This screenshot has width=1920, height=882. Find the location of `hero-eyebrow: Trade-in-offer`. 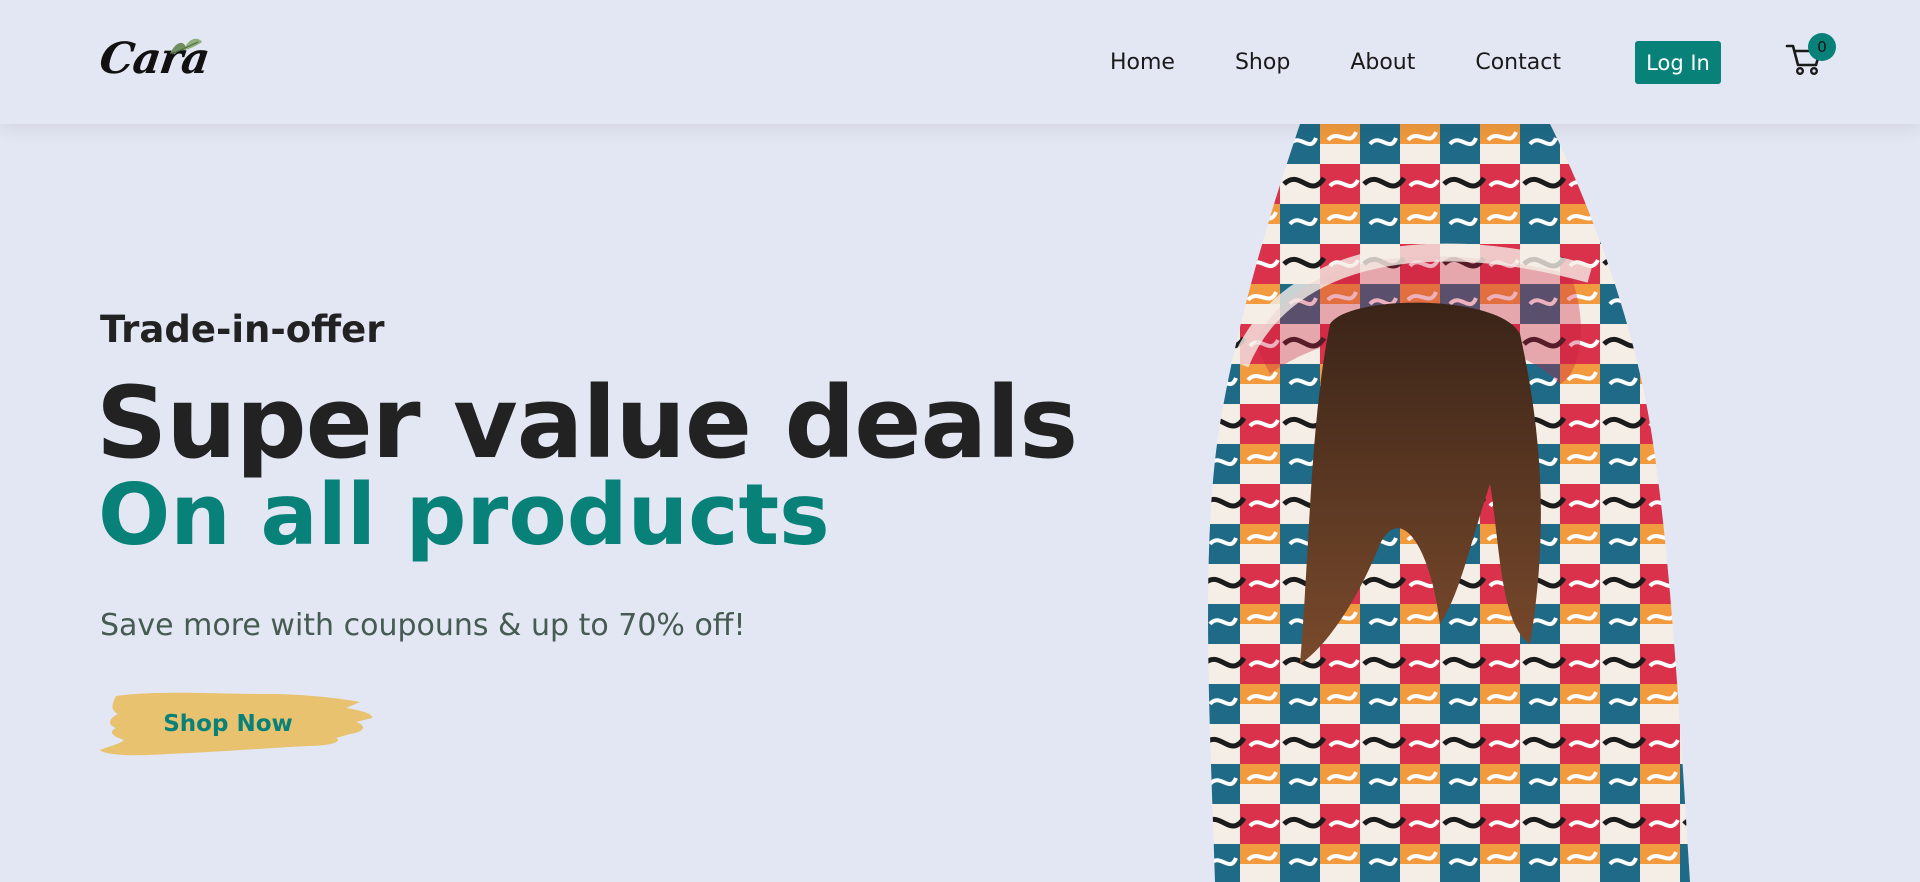

hero-eyebrow: Trade-in-offer is located at coordinates (242, 329).